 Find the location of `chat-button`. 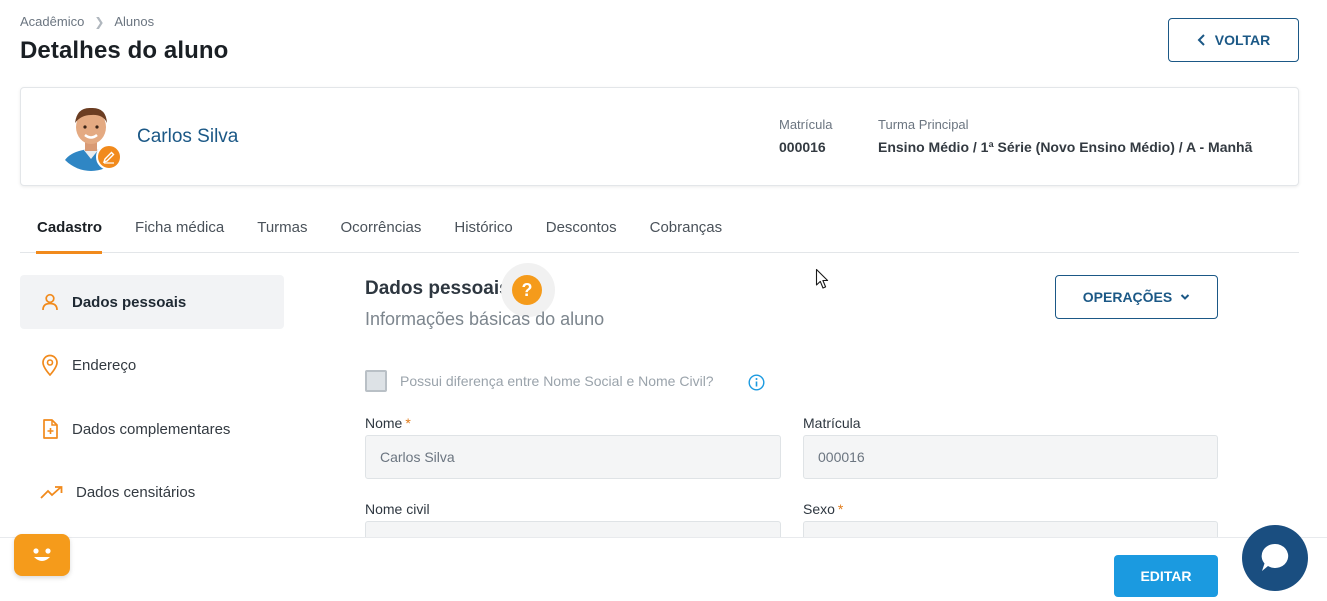

chat-button is located at coordinates (1275, 558).